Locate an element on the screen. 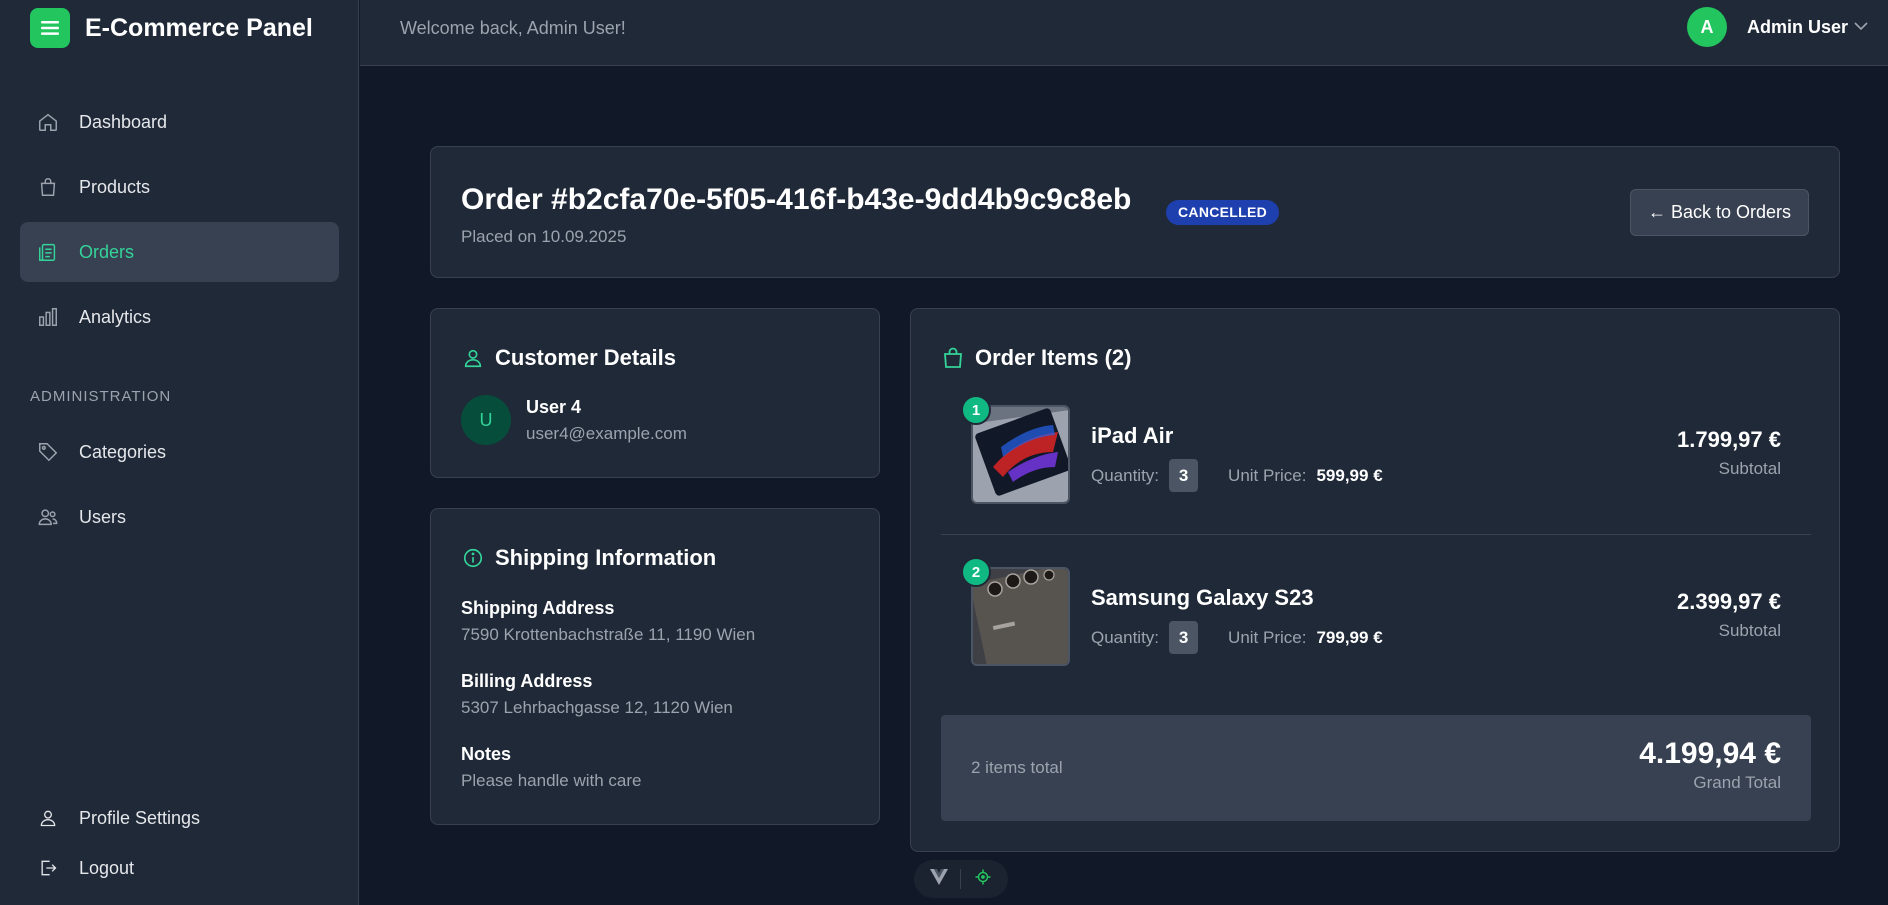 Image resolution: width=1888 pixels, height=905 pixels. vue-logo-icon is located at coordinates (939, 879).